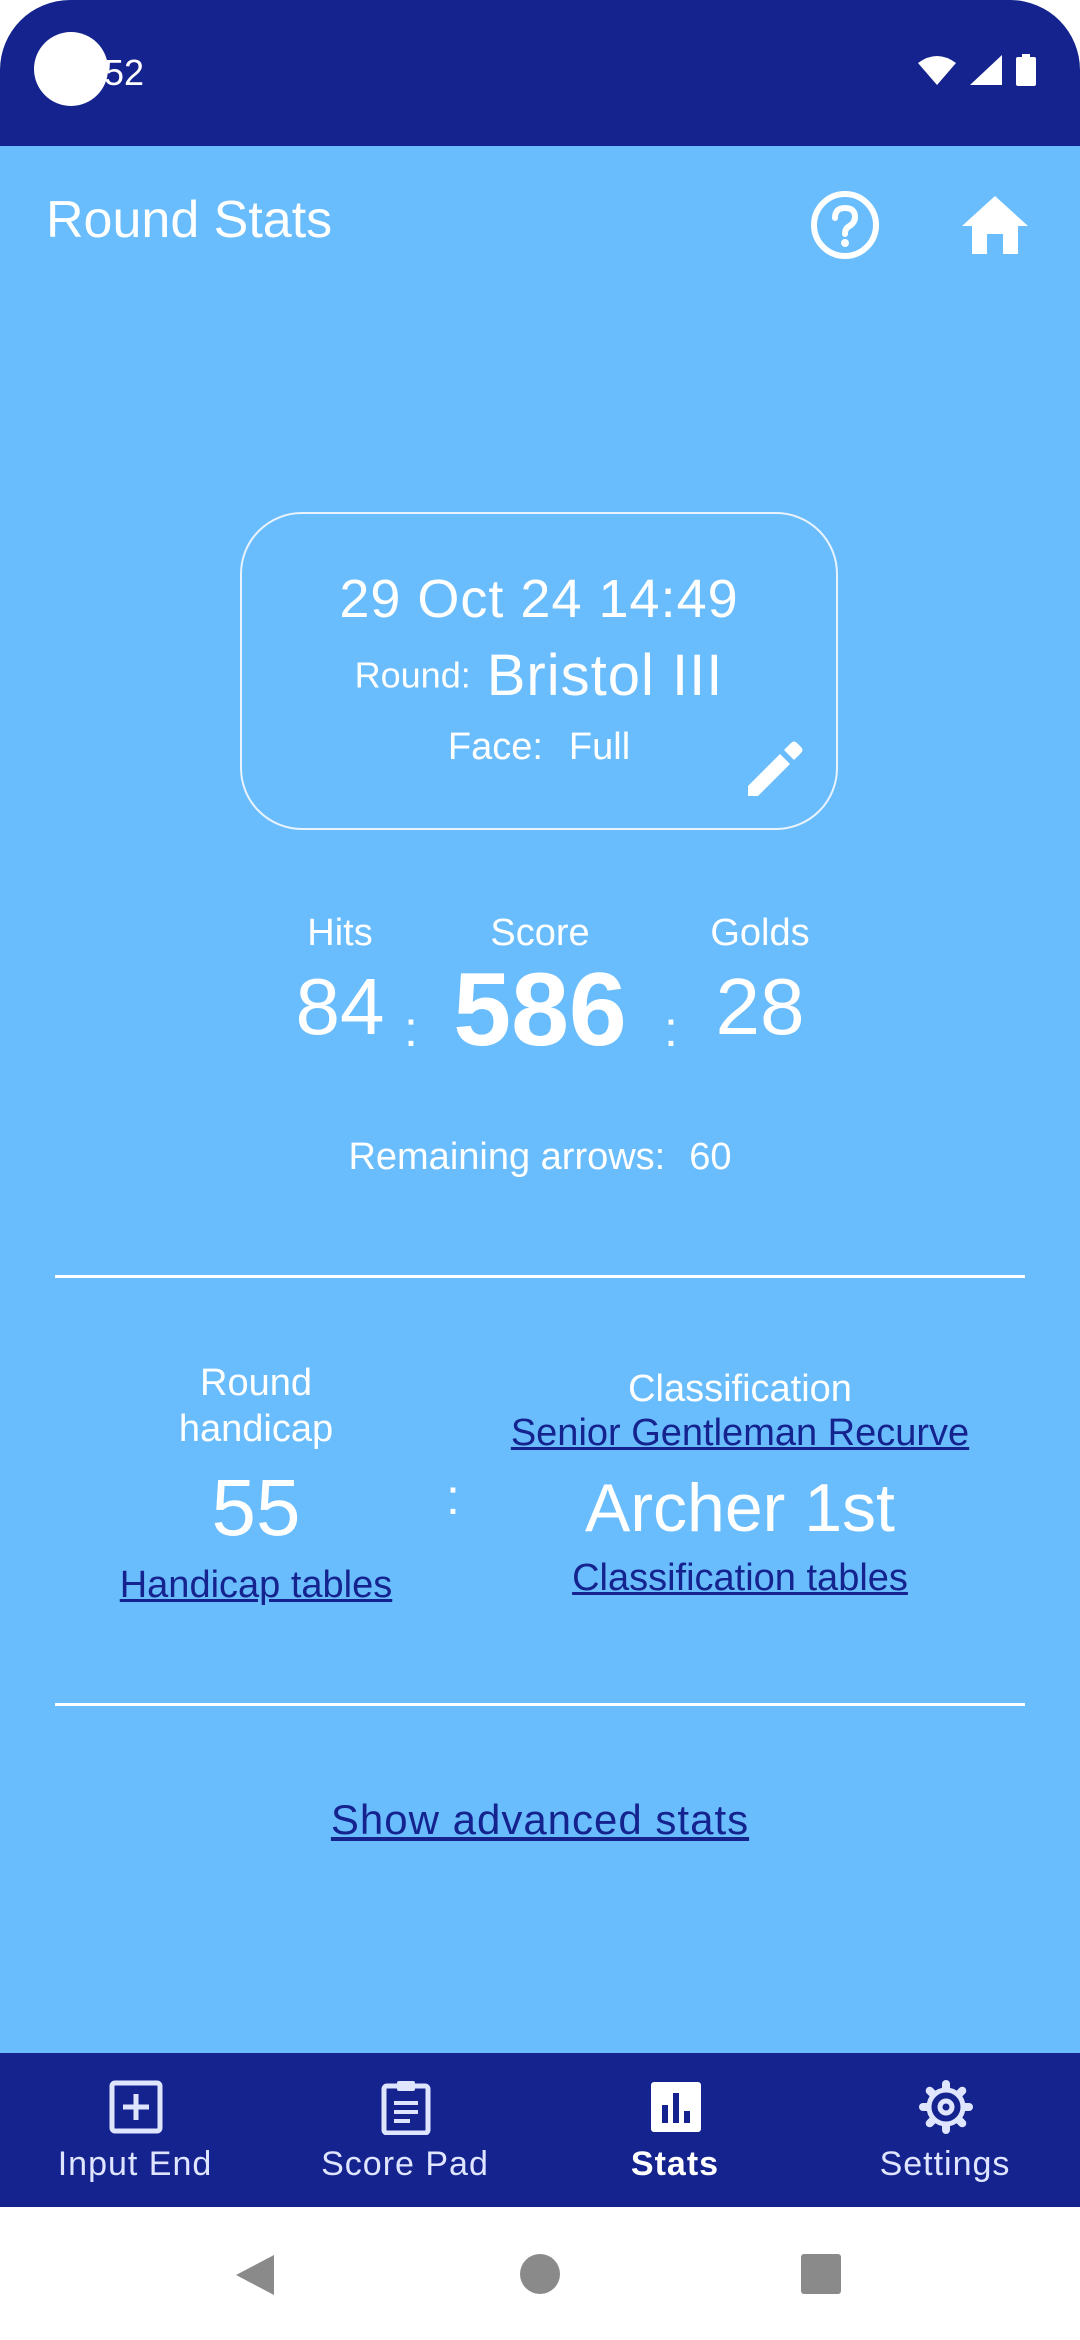 The height and width of the screenshot is (2340, 1080). What do you see at coordinates (405, 2164) in the screenshot?
I see `nav-label: Score Pad` at bounding box center [405, 2164].